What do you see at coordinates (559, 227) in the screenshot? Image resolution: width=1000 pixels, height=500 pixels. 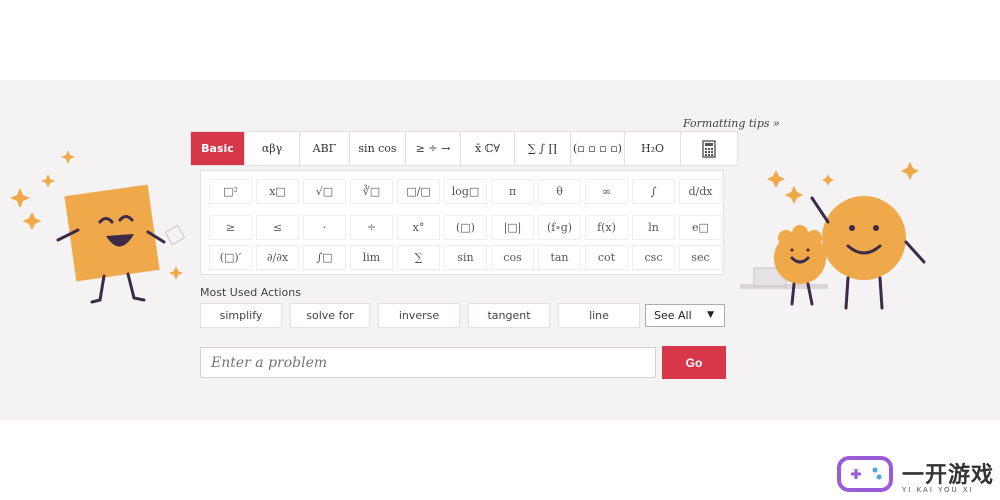 I see `keypad-key: (f∘g)` at bounding box center [559, 227].